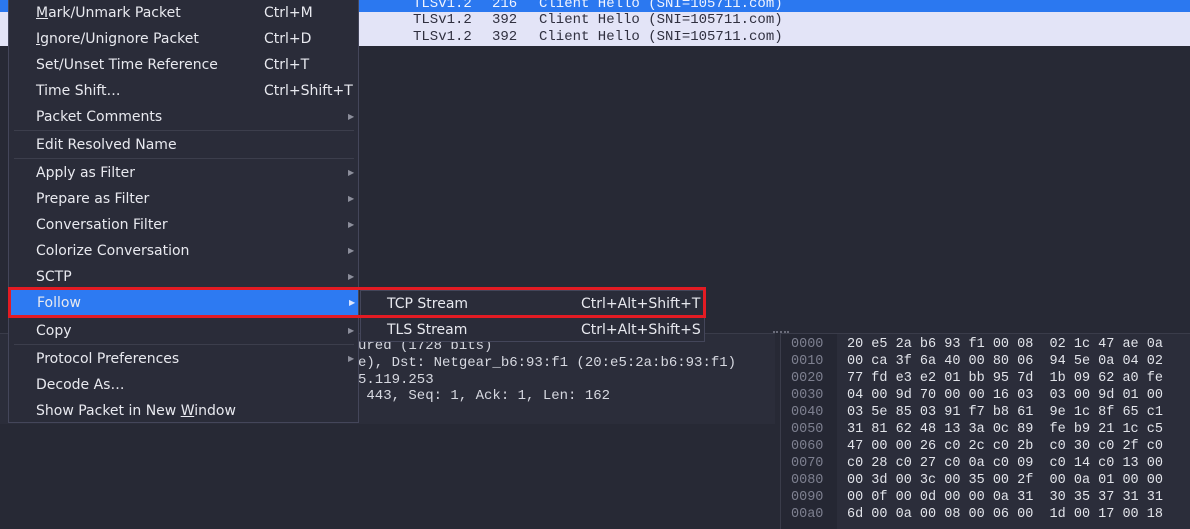 This screenshot has width=1190, height=529. What do you see at coordinates (183, 359) in the screenshot?
I see `menu-item-protocol-preferences: Protocol Preferences ▶` at bounding box center [183, 359].